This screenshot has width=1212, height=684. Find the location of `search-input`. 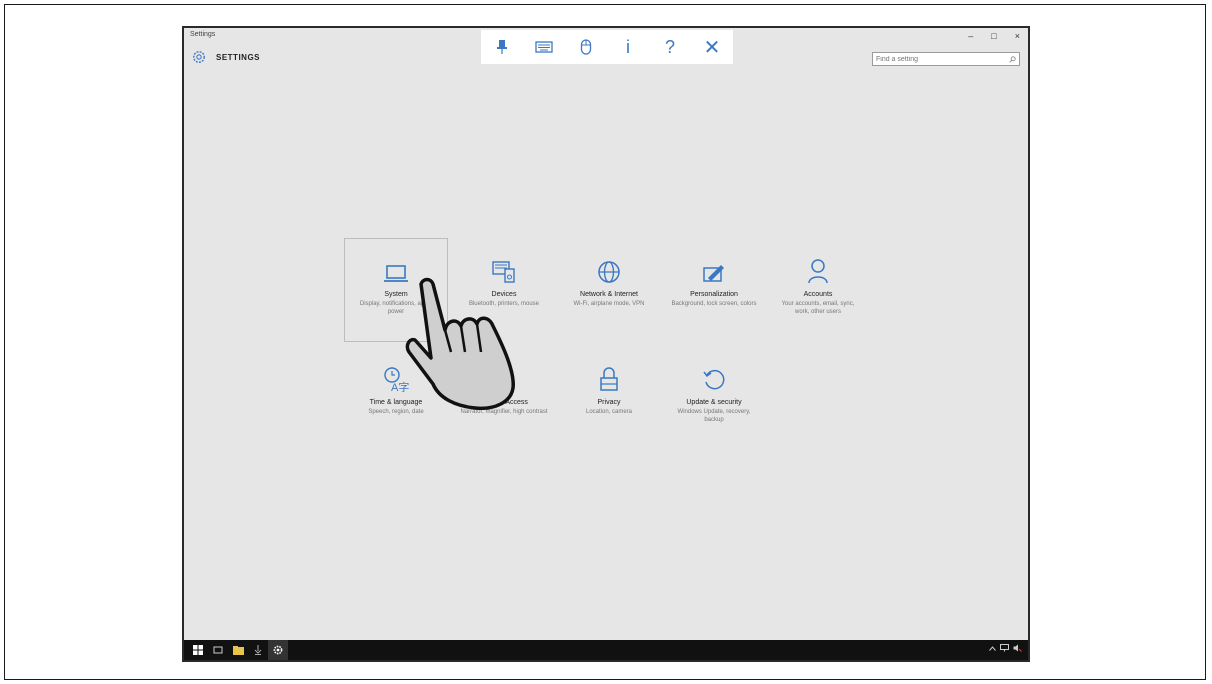

search-input is located at coordinates (936, 59).